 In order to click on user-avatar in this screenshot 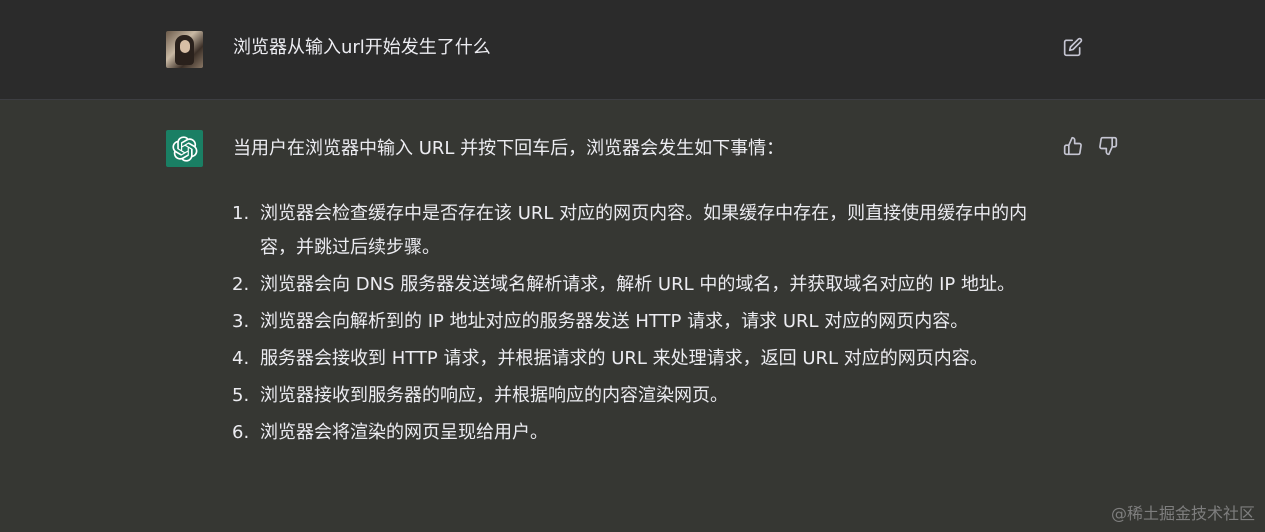, I will do `click(184, 49)`.